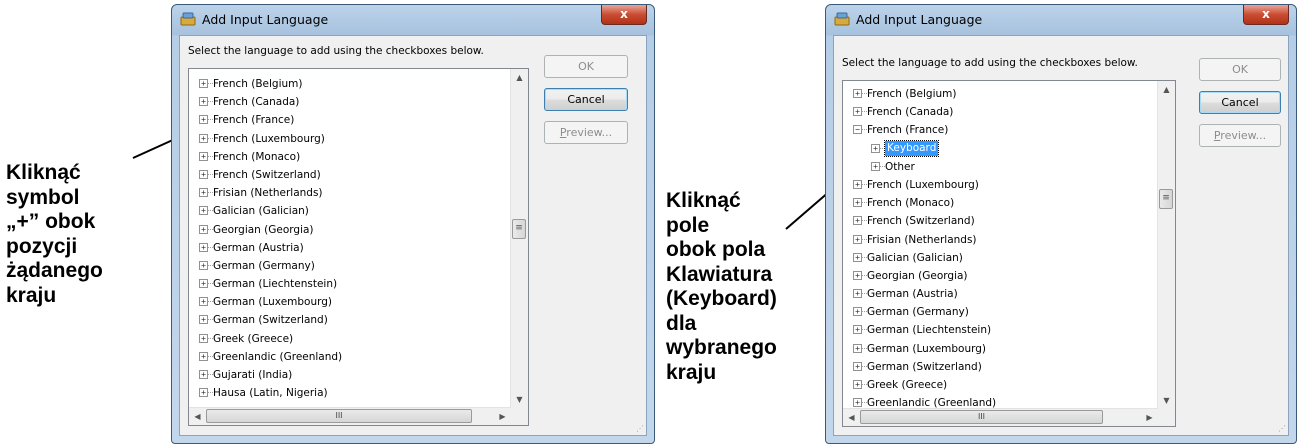  What do you see at coordinates (900, 167) in the screenshot?
I see `tree-item-label: Other` at bounding box center [900, 167].